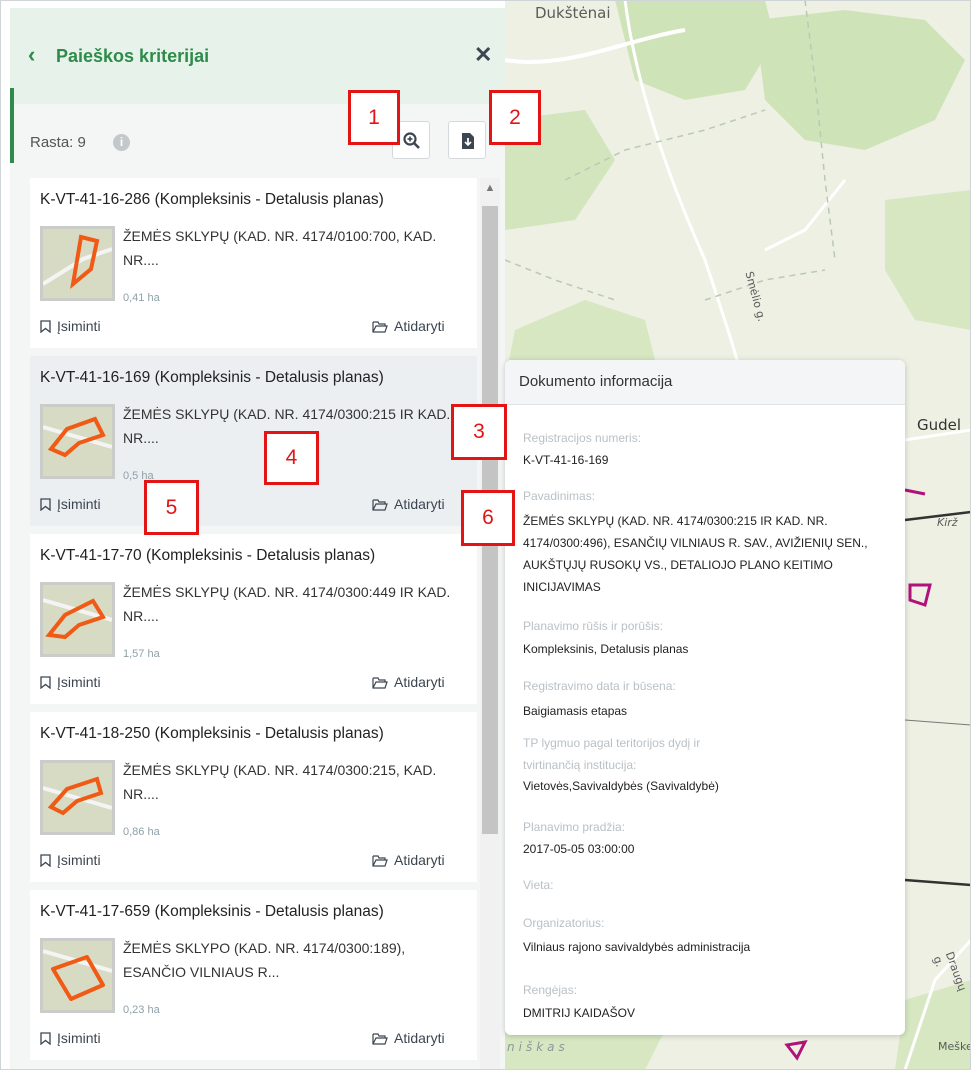  Describe the element at coordinates (121, 142) in the screenshot. I see `info-icon: i` at that location.